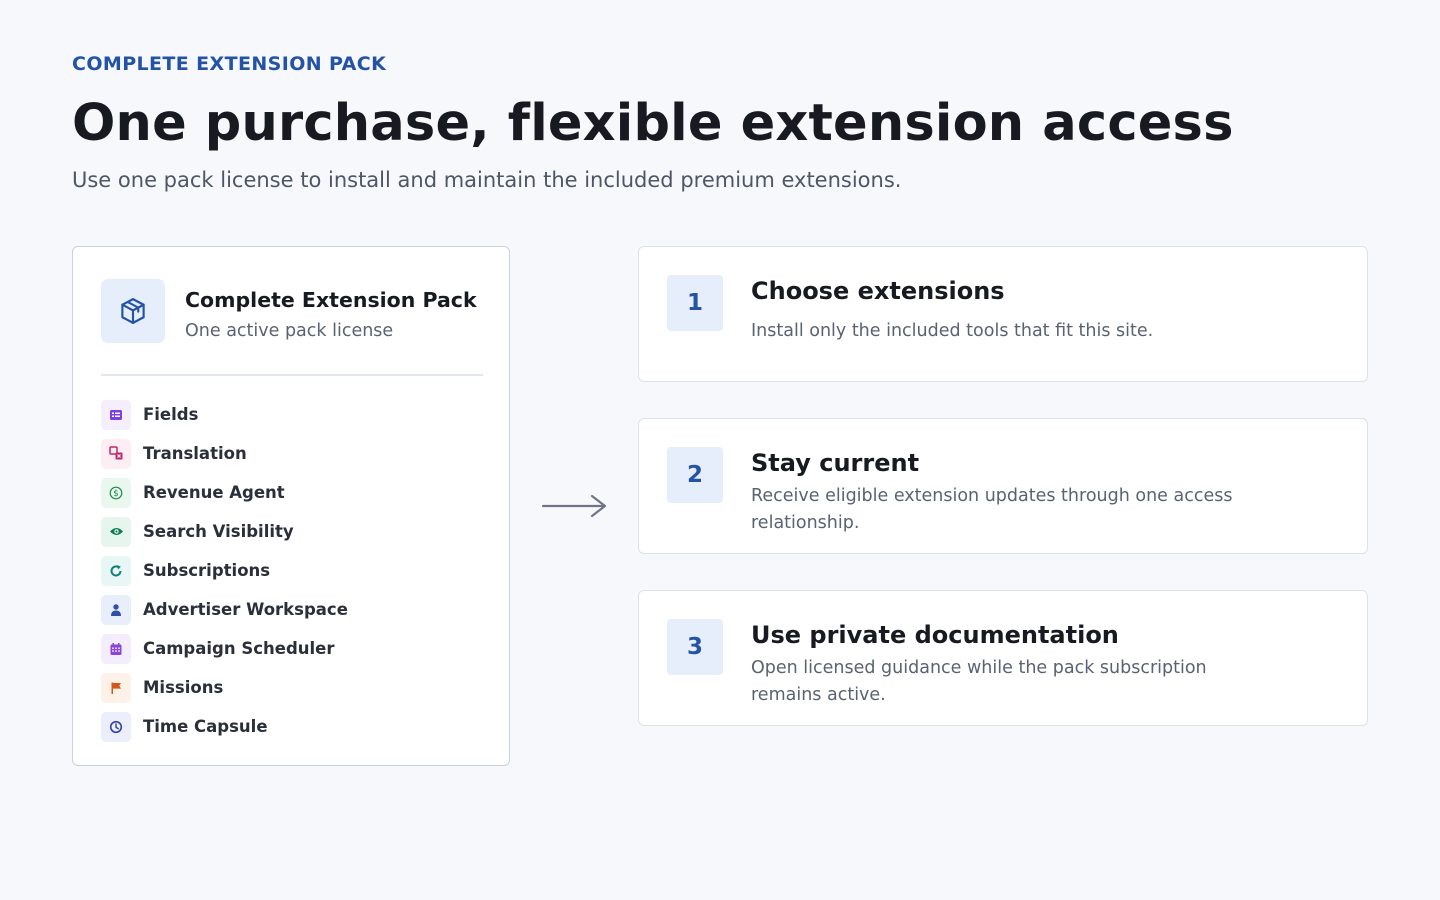  What do you see at coordinates (695, 303) in the screenshot?
I see `step-number-badge: 1` at bounding box center [695, 303].